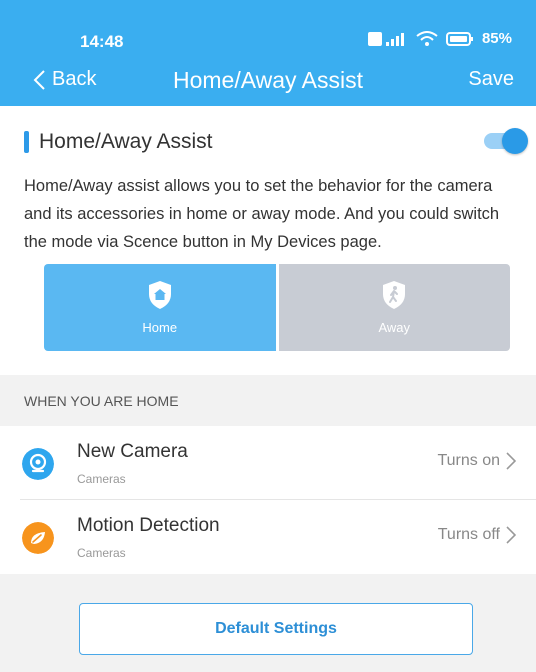 This screenshot has height=672, width=536. Describe the element at coordinates (515, 141) in the screenshot. I see `toggle-knob` at that location.